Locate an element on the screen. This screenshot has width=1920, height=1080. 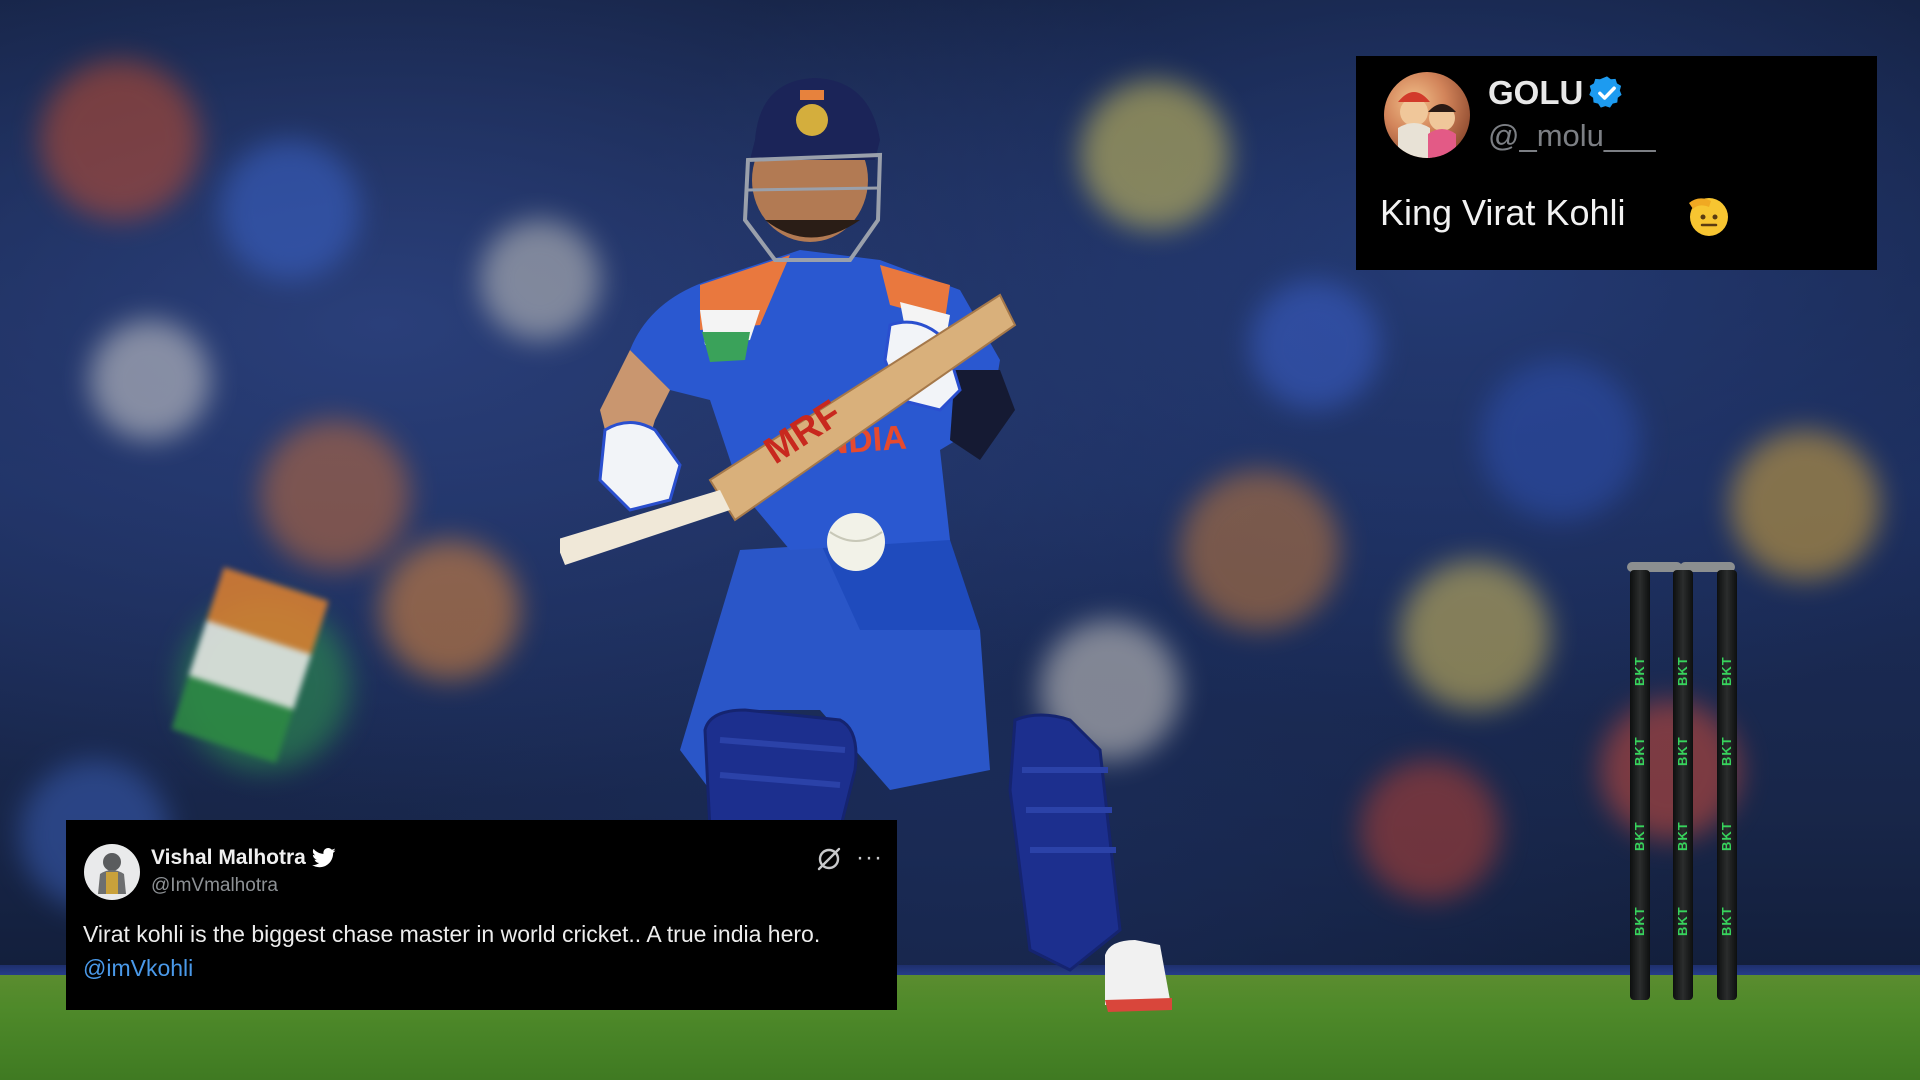
mention-link: @imVkohli is located at coordinates (138, 968).